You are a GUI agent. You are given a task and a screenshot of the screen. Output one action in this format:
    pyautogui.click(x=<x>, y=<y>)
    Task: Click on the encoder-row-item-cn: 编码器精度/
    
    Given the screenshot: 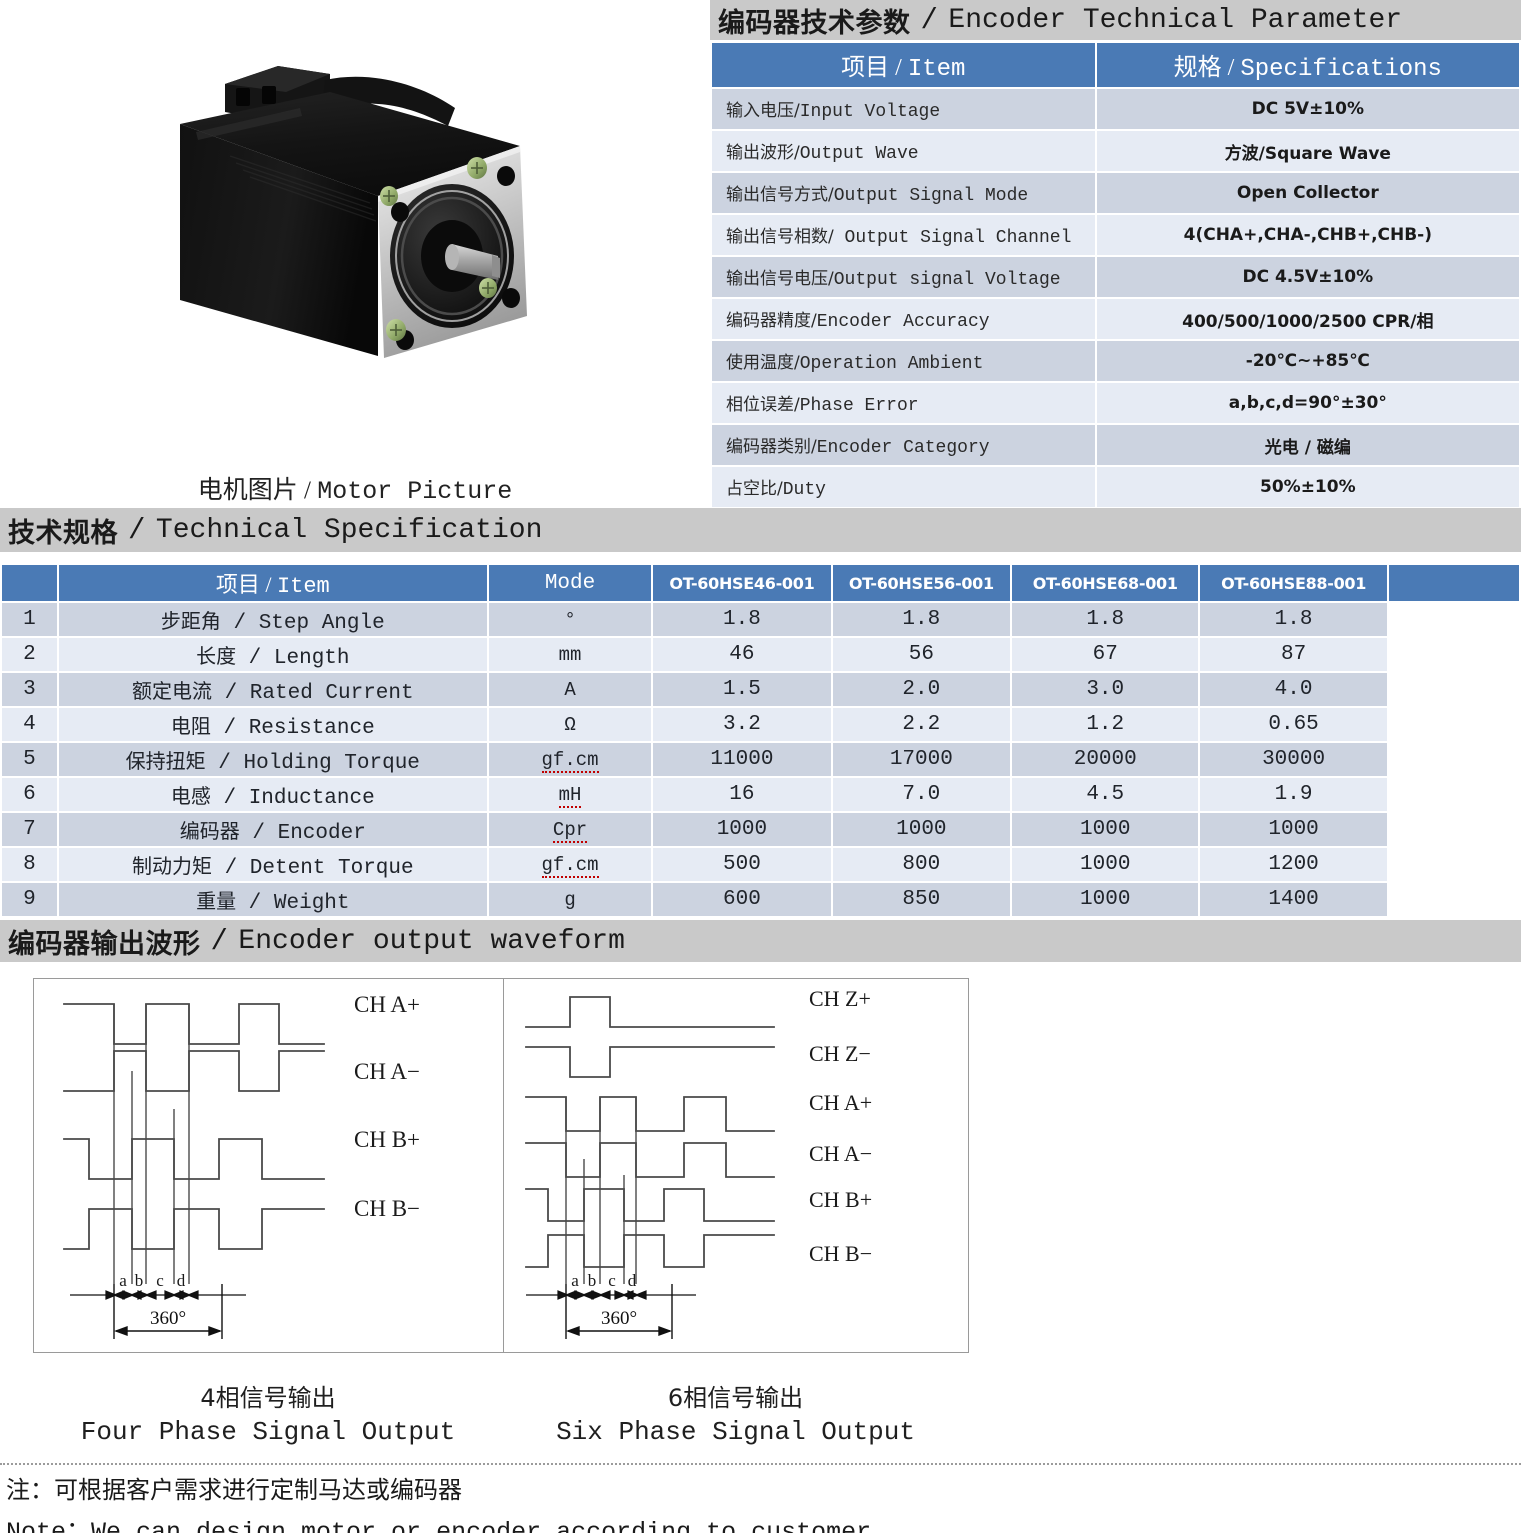 What is the action you would take?
    pyautogui.click(x=771, y=321)
    